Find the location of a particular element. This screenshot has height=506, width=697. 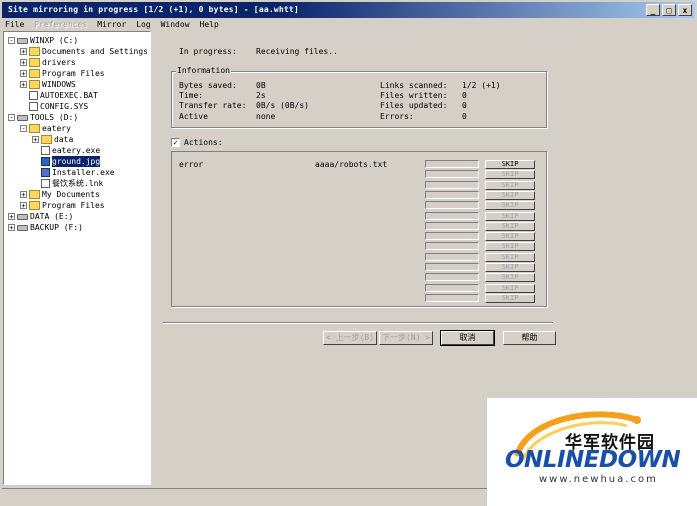

tree-item-label: CONFIG.SYS is located at coordinates (64, 106).